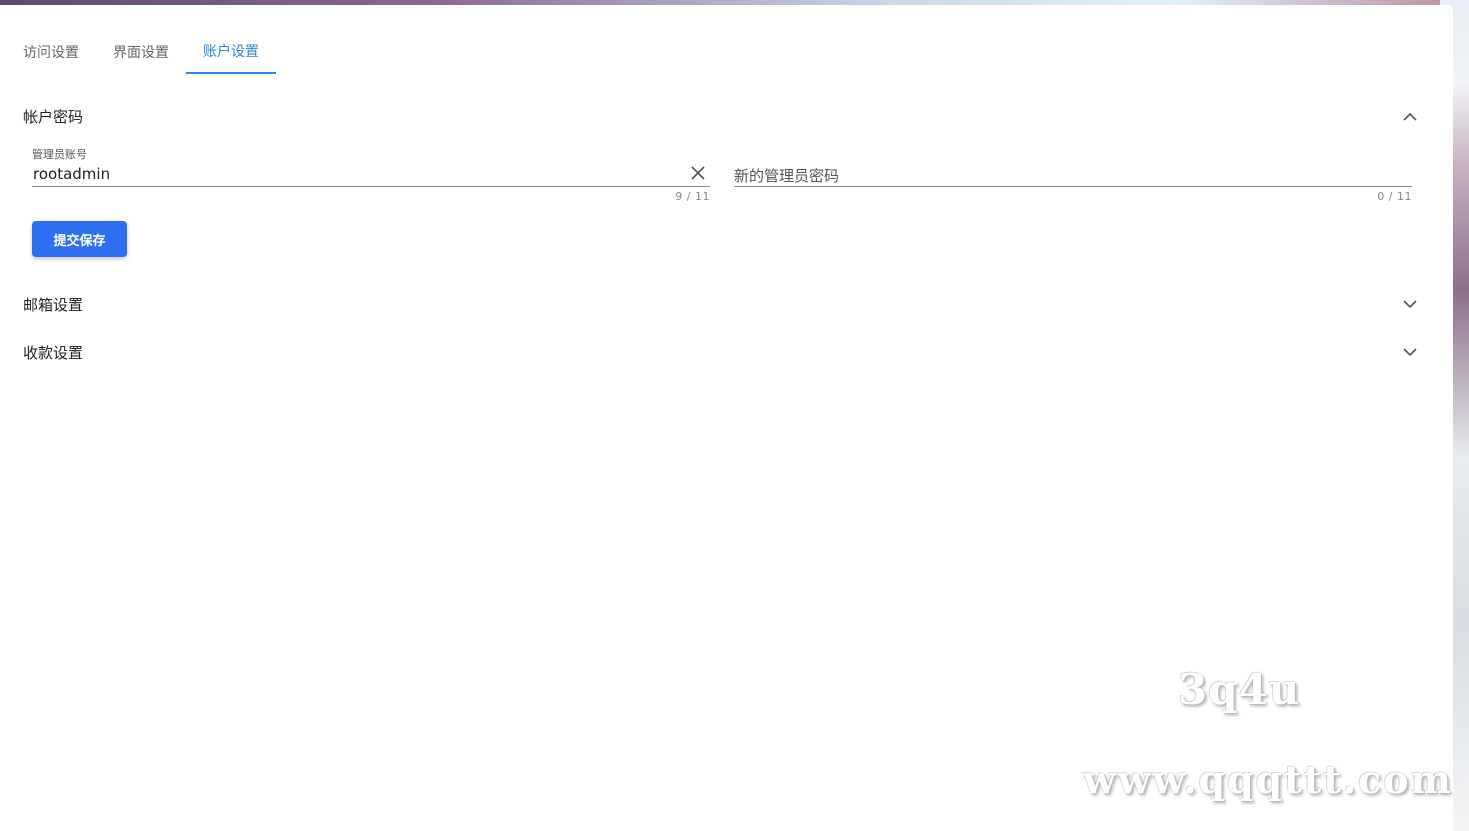 The width and height of the screenshot is (1469, 831). I want to click on panel-title-payment: 收款设置, so click(53, 352).